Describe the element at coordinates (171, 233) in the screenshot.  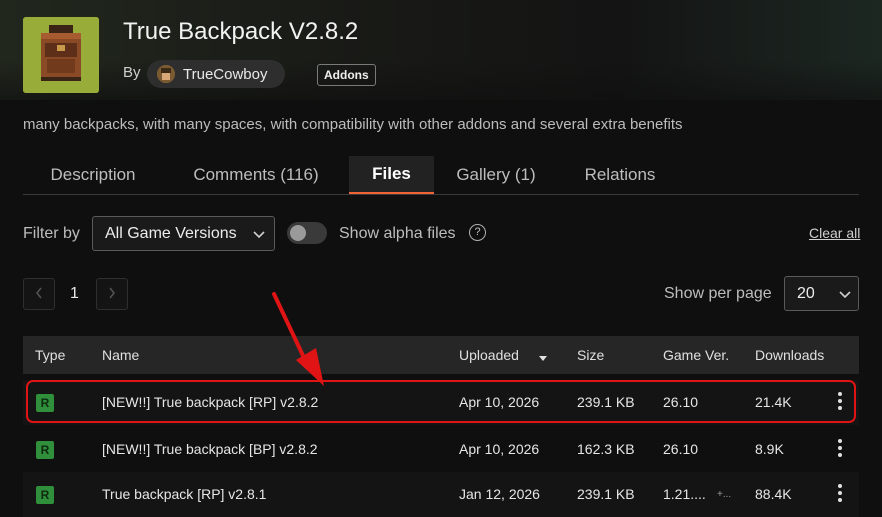
I see `game-version-value: All Game Versions` at that location.